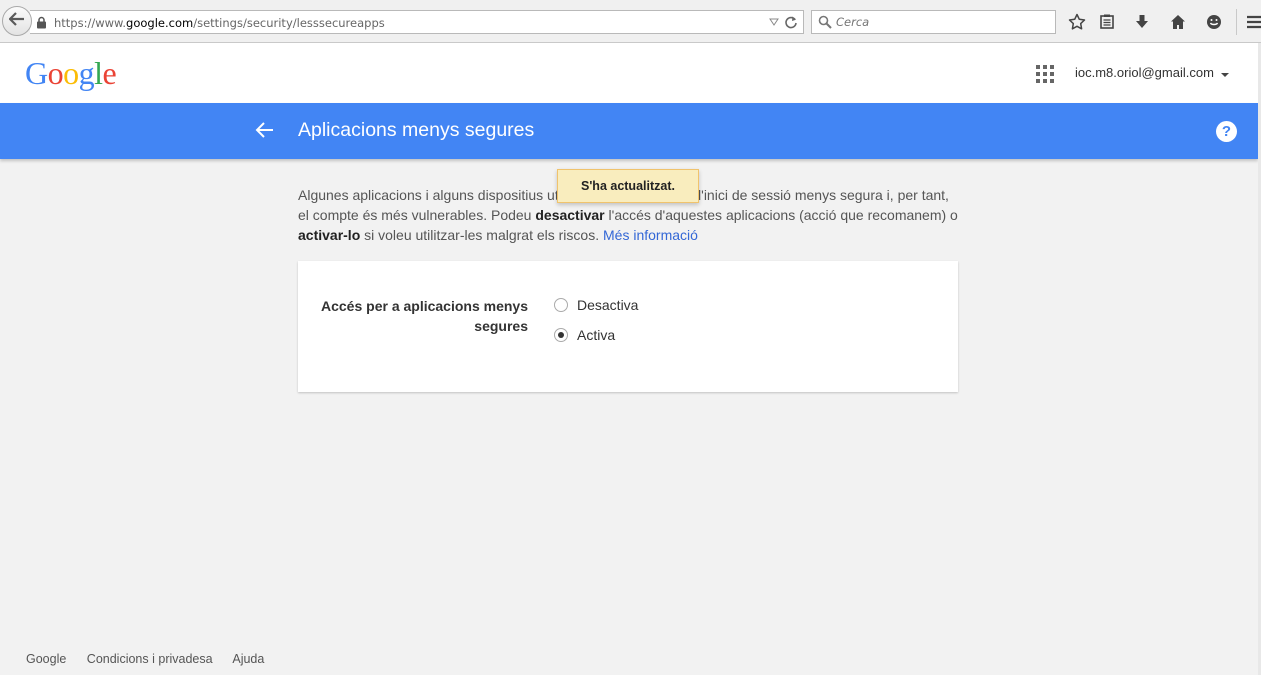 The height and width of the screenshot is (675, 1261). I want to click on page-title-bar: Aplicacions menys segures ?, so click(629, 131).